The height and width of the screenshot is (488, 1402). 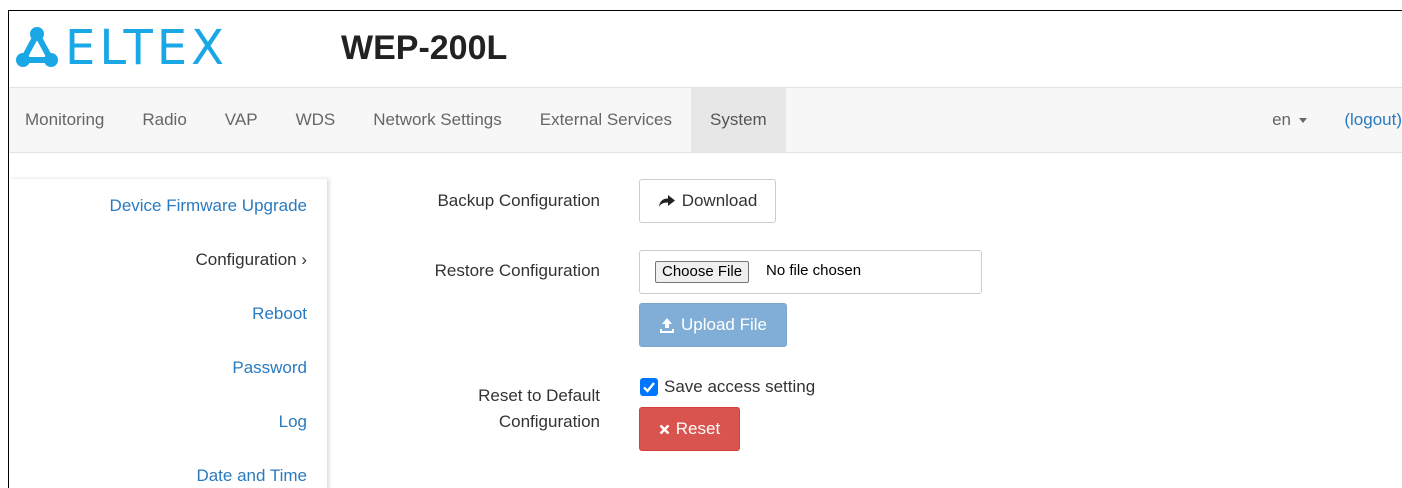 What do you see at coordinates (740, 386) in the screenshot?
I see `save-access-label: Save access setting` at bounding box center [740, 386].